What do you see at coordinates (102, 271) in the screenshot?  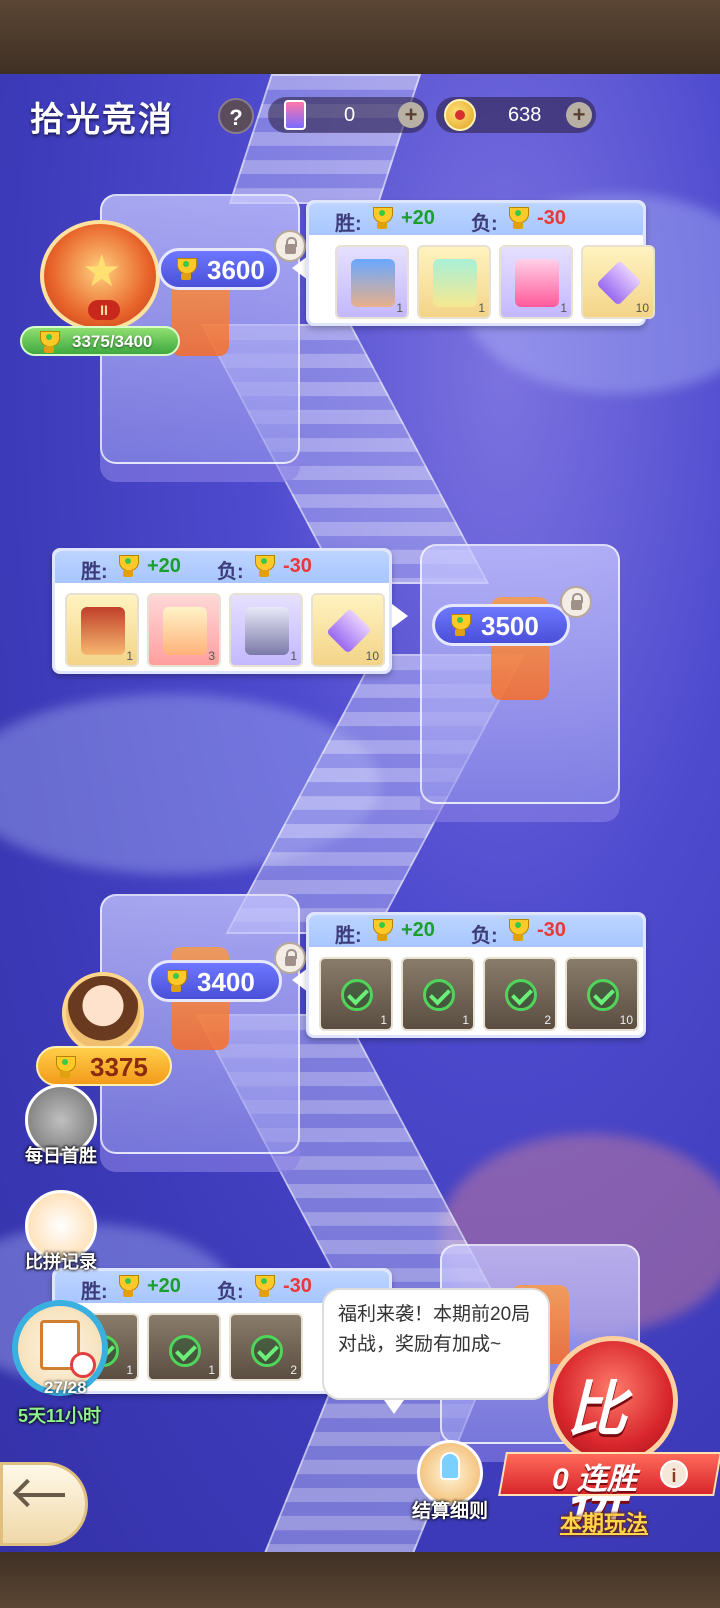 I see `star-icon: ★` at bounding box center [102, 271].